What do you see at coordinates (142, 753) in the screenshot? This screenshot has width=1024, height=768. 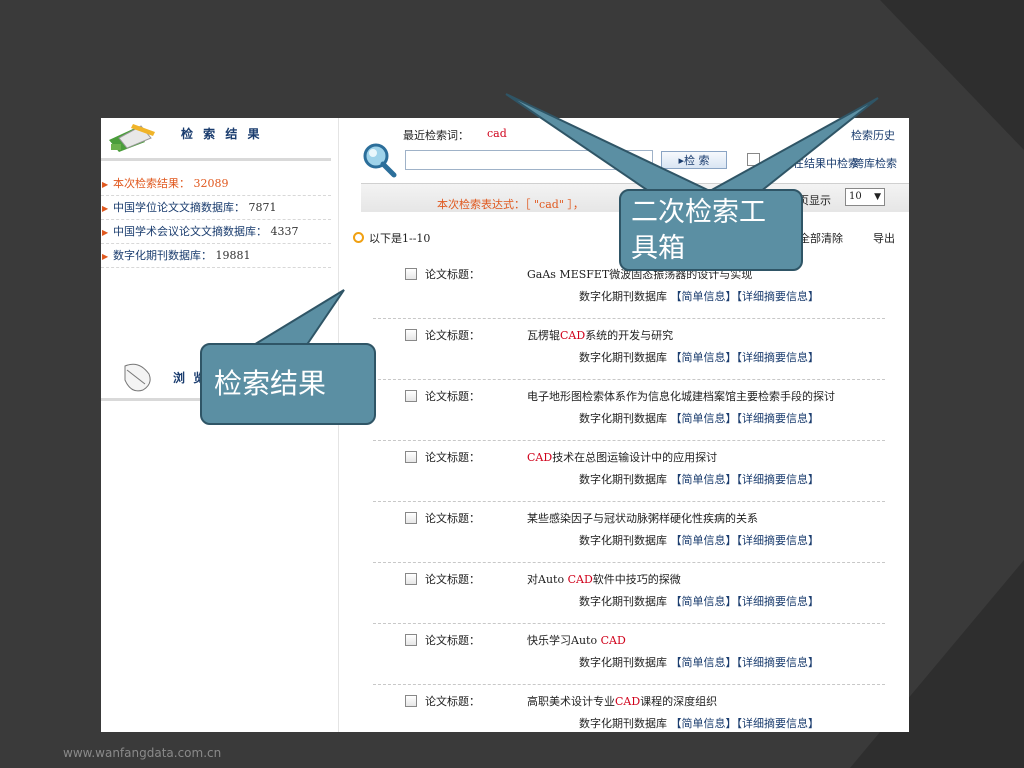 I see `site-watermark: www.wanfangdata.com.cn` at bounding box center [142, 753].